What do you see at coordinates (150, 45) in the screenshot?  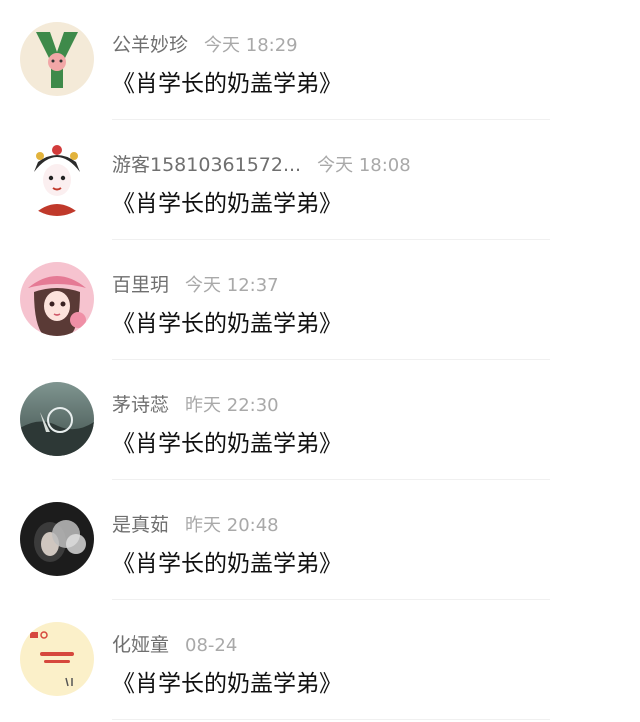 I see `user-name: 公羊妙珍` at bounding box center [150, 45].